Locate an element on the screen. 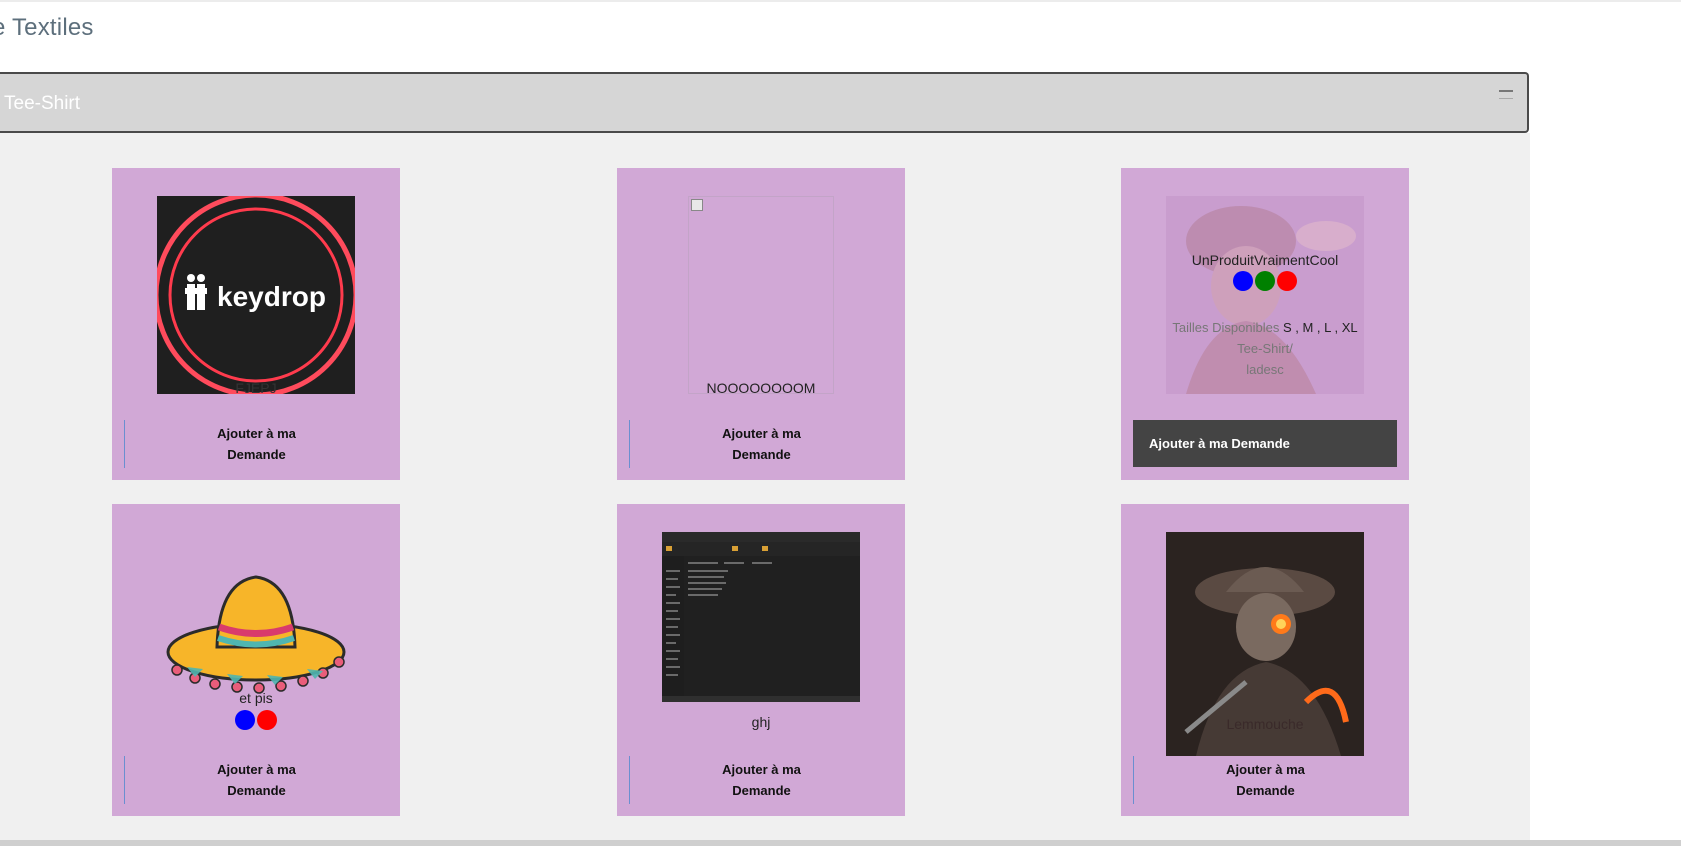  product-name: NOOOOOOOOM is located at coordinates (761, 388).